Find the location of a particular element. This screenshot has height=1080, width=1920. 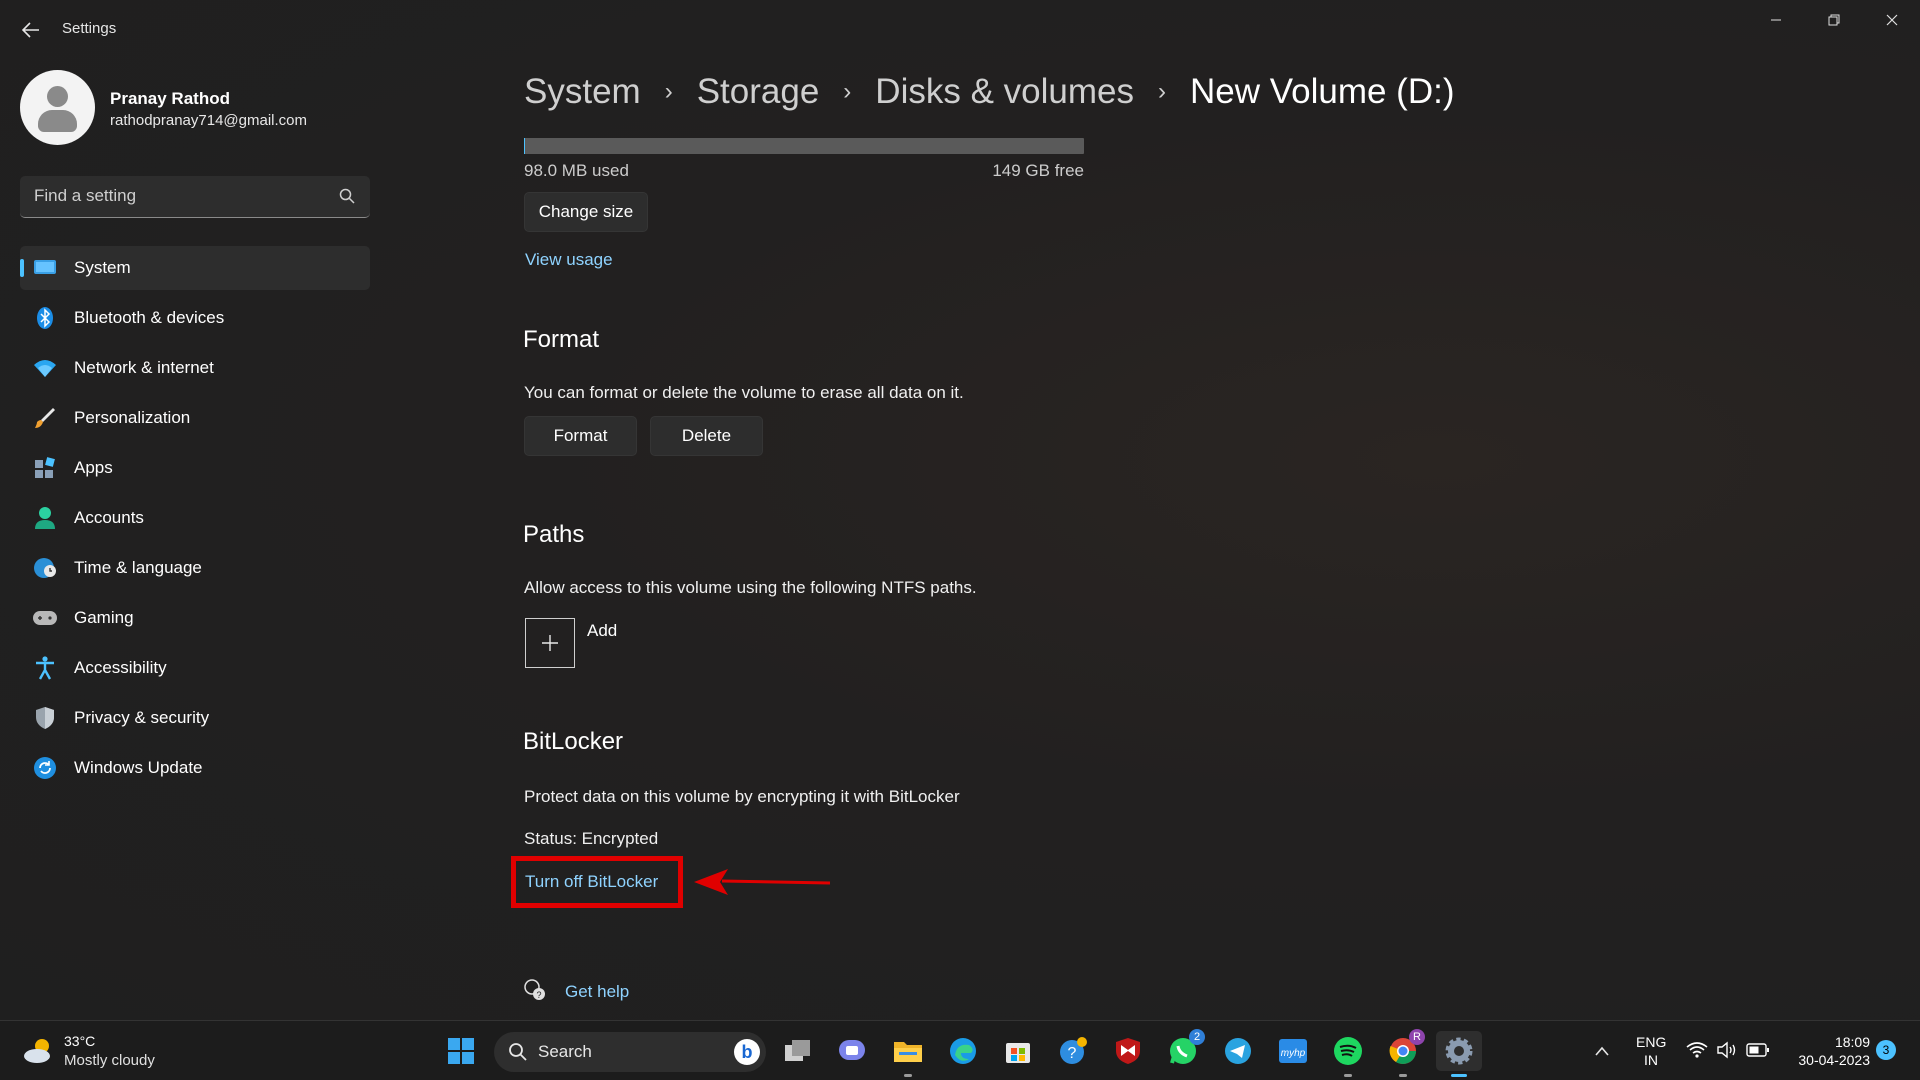

avatar is located at coordinates (57, 107).